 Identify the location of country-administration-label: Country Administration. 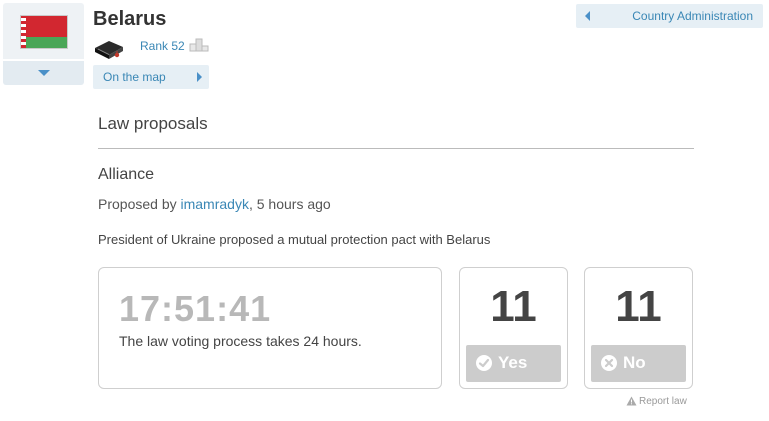
(692, 16).